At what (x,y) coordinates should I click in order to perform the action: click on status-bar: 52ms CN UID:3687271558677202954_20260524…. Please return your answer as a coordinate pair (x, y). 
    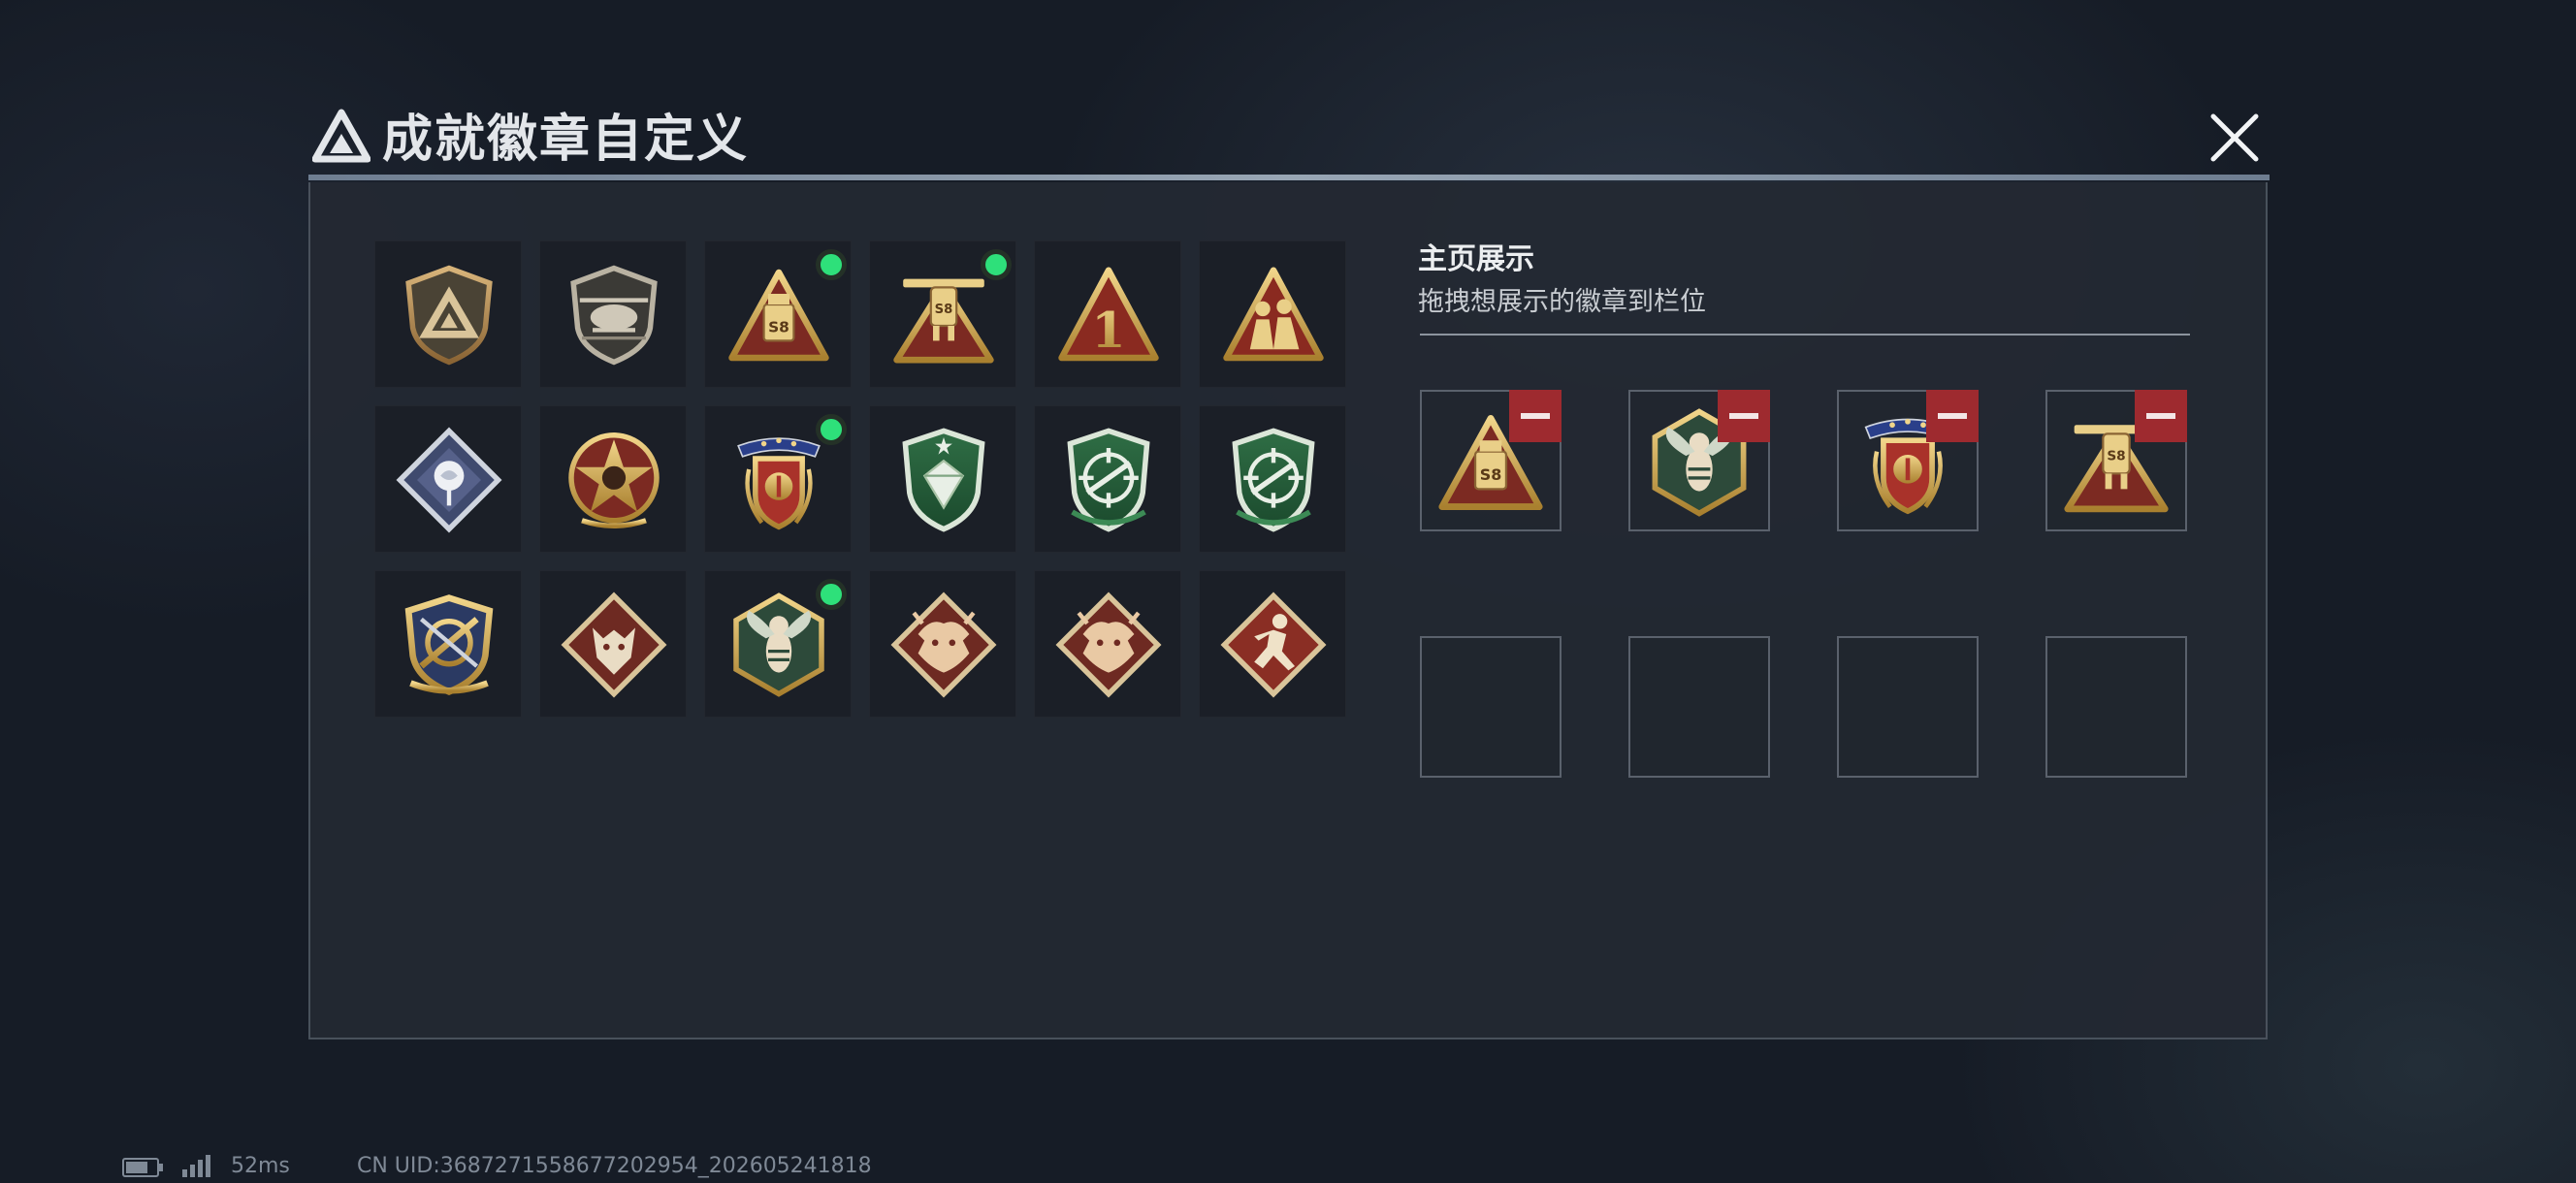
    Looking at the image, I should click on (704, 1166).